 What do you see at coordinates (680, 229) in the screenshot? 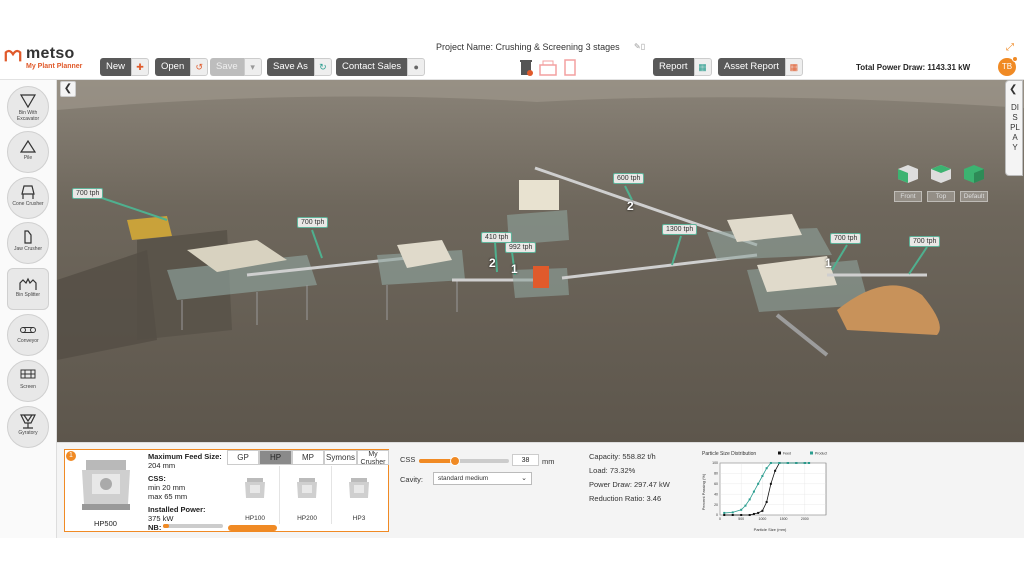
I see `flow-label: 1300 tph` at bounding box center [680, 229].